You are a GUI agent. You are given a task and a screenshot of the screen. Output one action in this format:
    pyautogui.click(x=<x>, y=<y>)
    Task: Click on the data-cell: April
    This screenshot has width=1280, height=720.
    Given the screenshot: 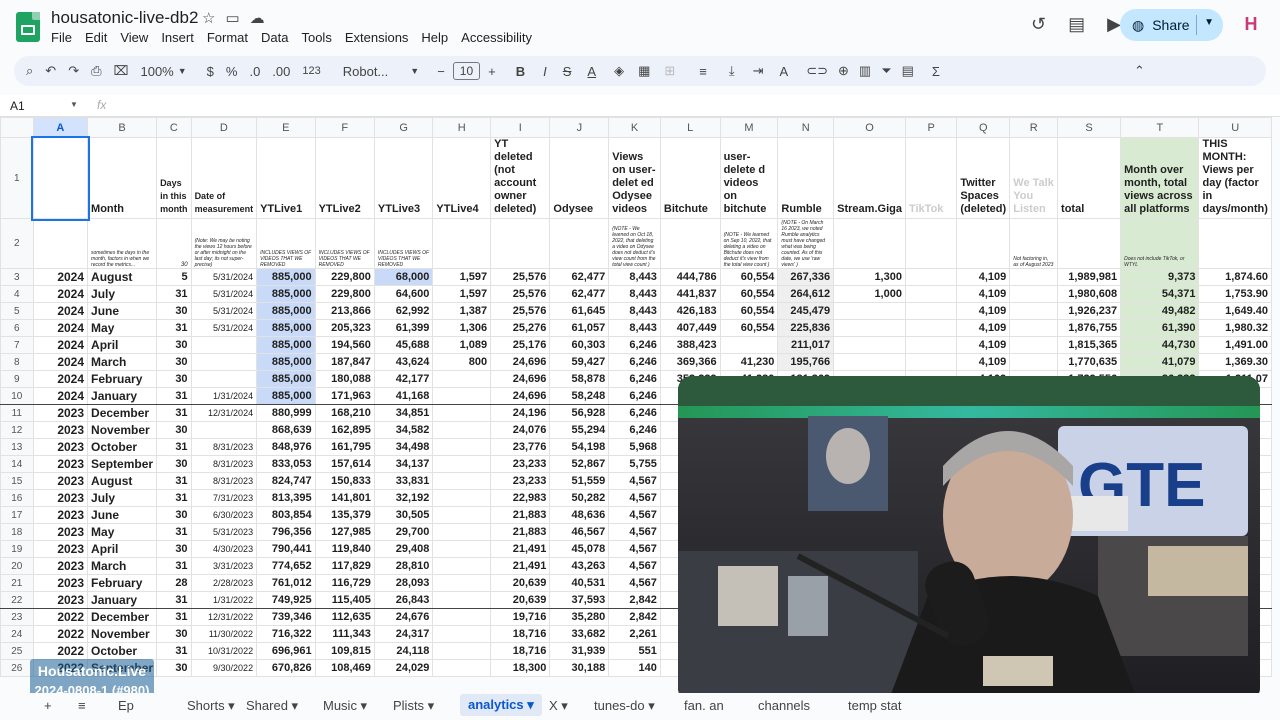 What is the action you would take?
    pyautogui.click(x=122, y=345)
    